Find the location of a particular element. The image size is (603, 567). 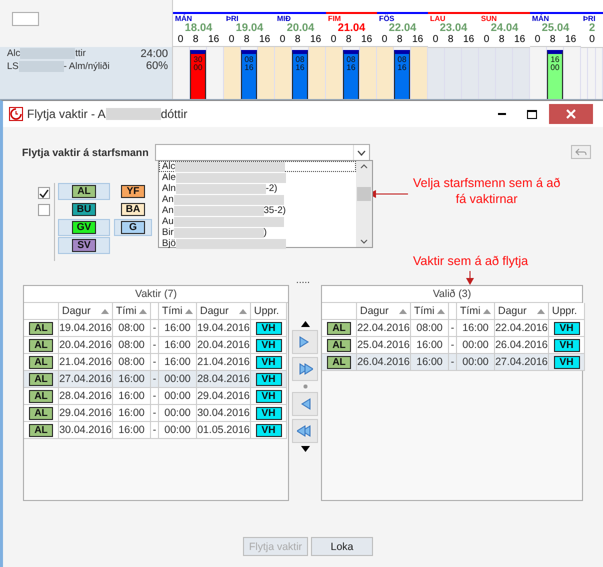

chevron-up-icon is located at coordinates (364, 166).